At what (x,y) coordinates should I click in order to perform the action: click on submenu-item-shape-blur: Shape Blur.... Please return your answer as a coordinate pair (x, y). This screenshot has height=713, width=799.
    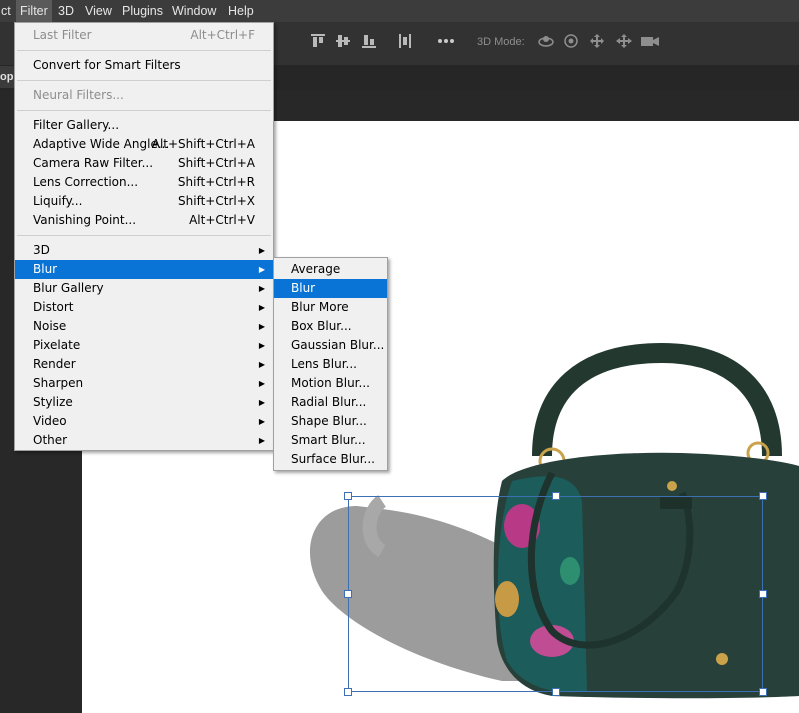
    Looking at the image, I should click on (330, 421).